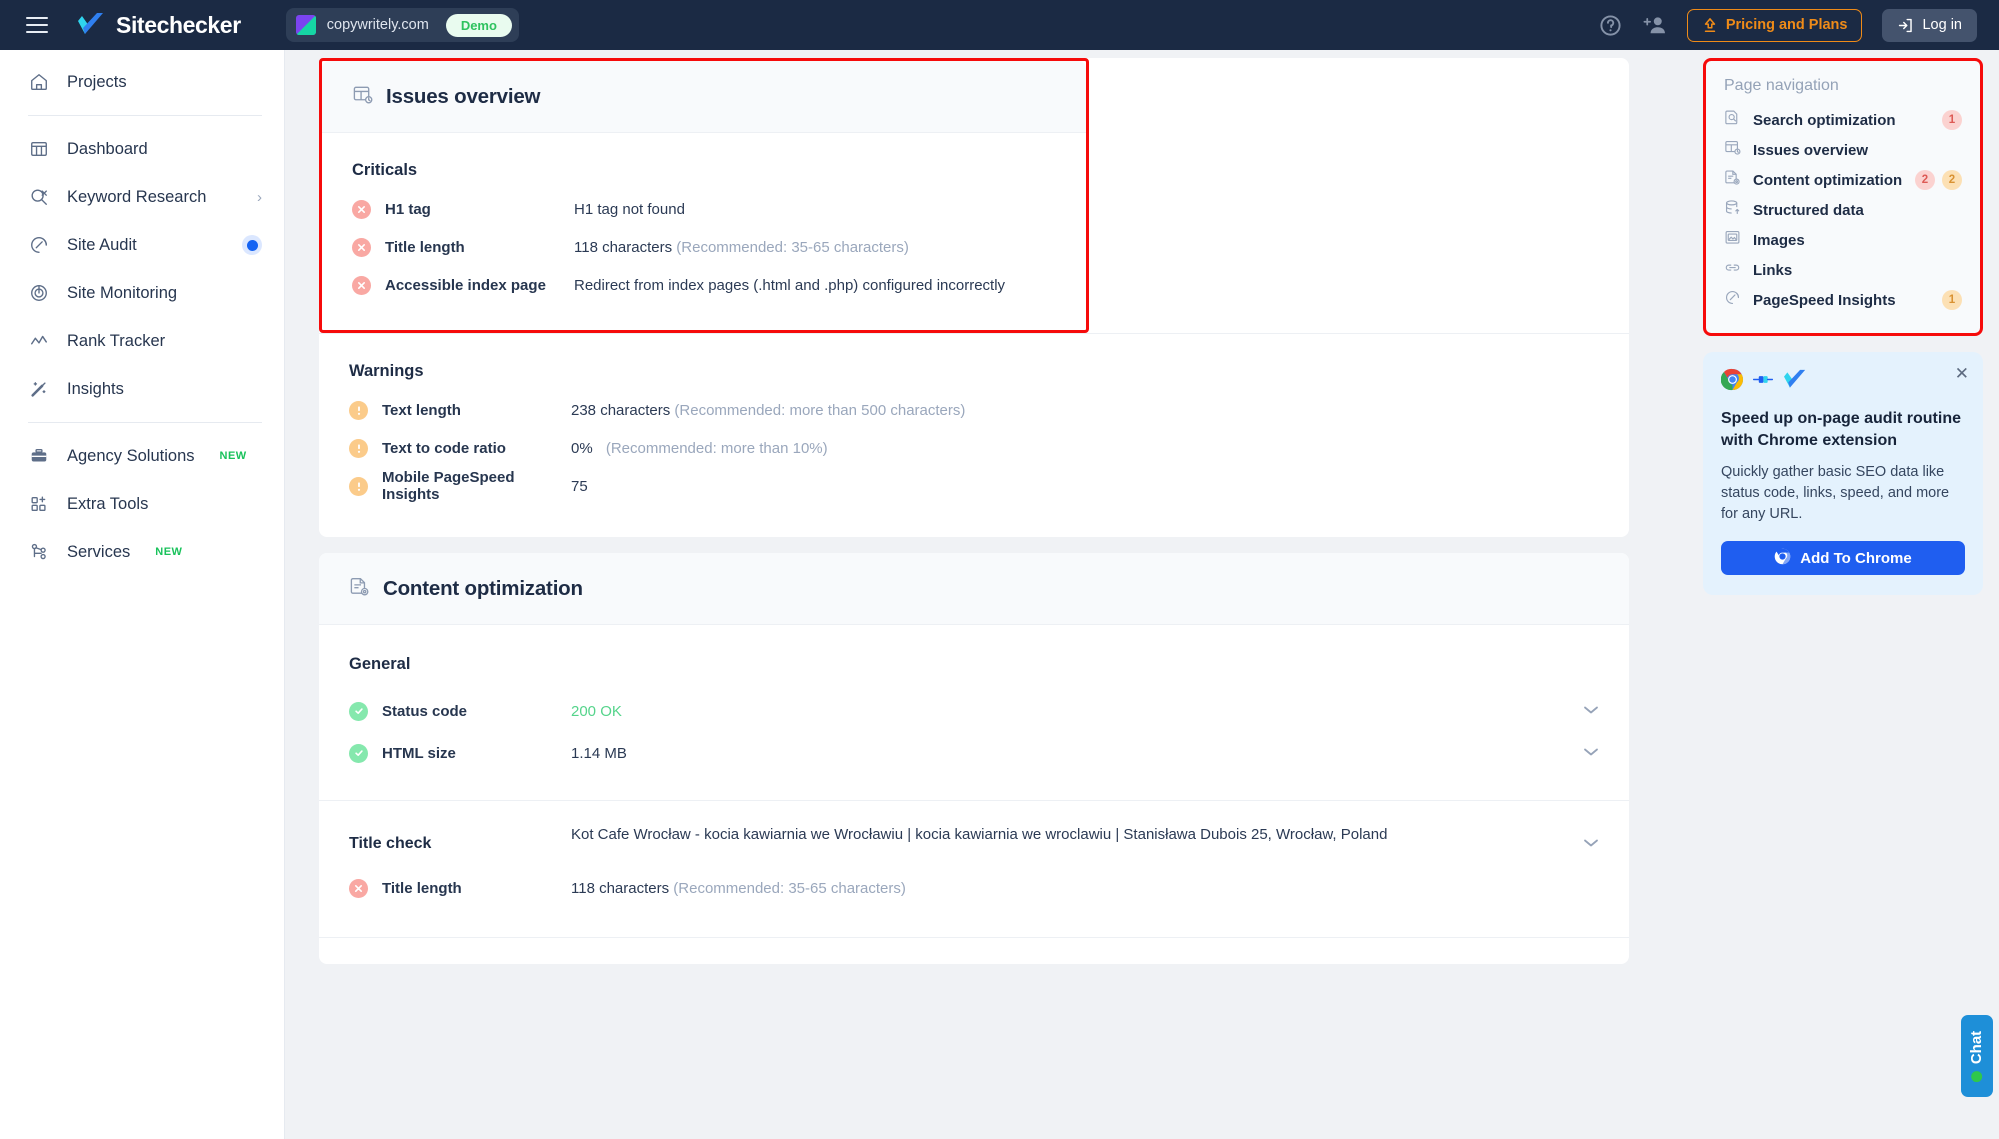 The image size is (1999, 1139). What do you see at coordinates (142, 389) in the screenshot?
I see `sidebar-item-insights: Insights` at bounding box center [142, 389].